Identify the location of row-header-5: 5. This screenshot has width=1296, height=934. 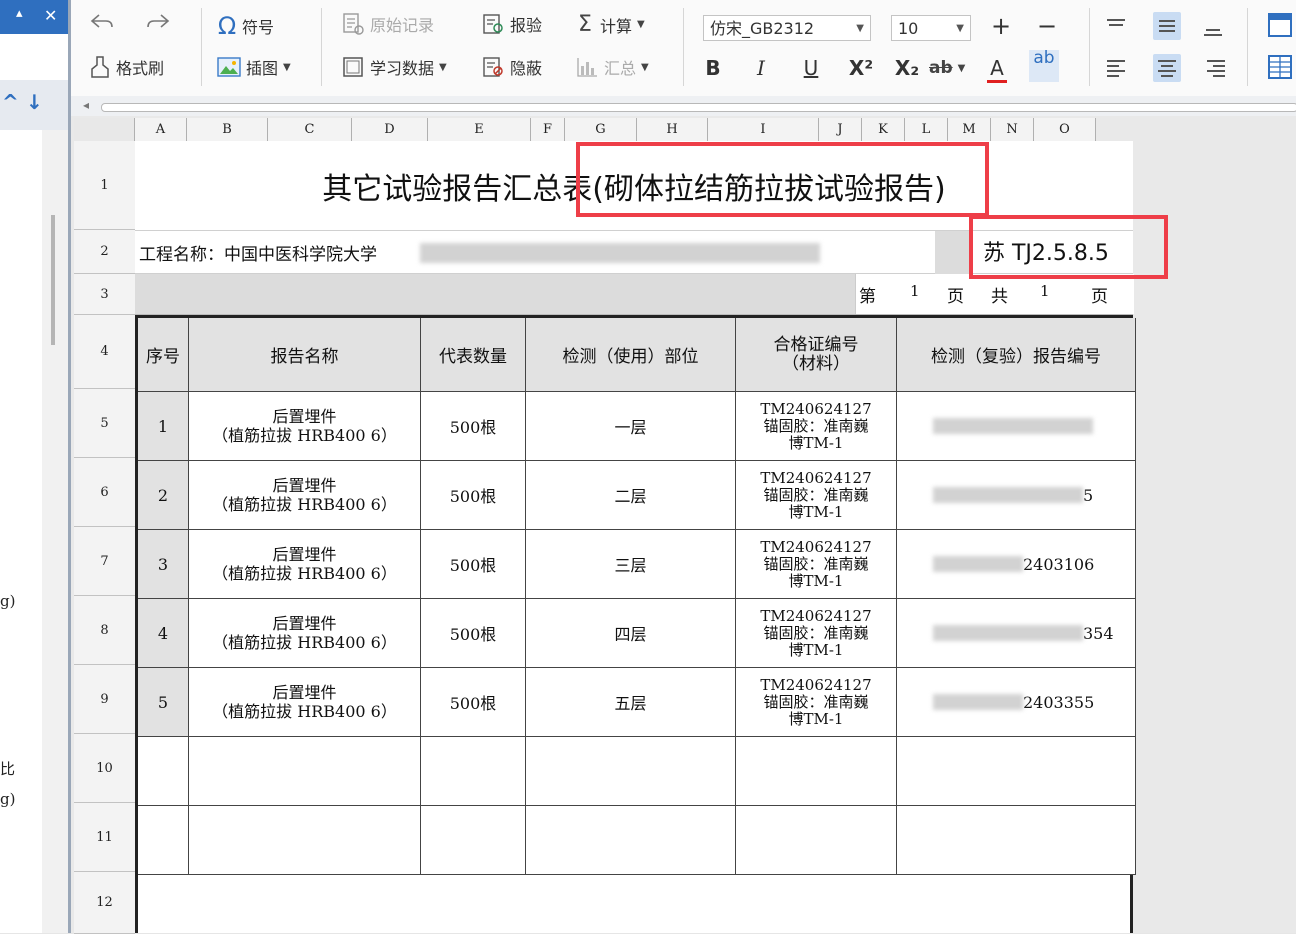
(104, 423).